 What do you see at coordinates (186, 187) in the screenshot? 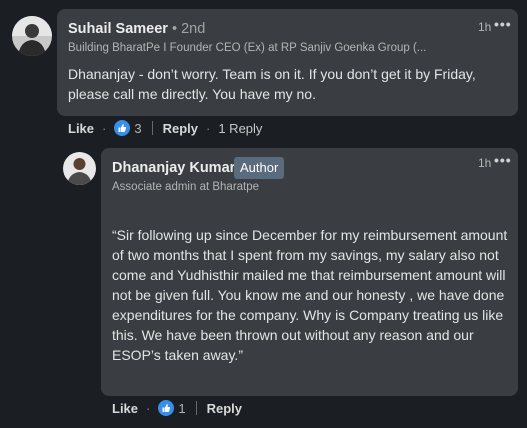
I see `author-headline: Associate admin at Bharatpe` at bounding box center [186, 187].